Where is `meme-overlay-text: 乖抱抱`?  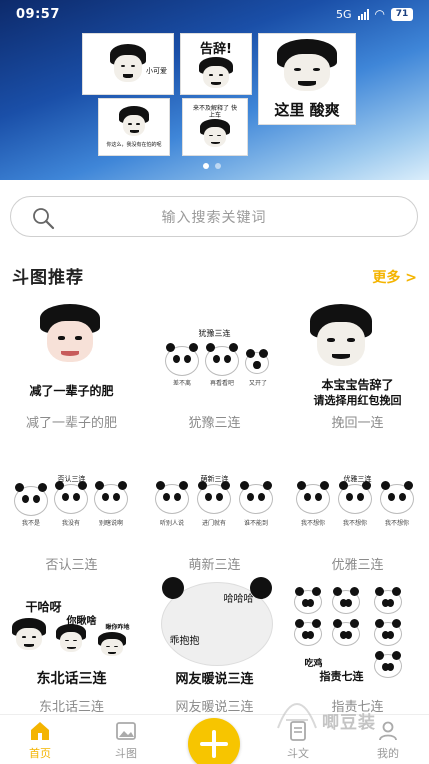 meme-overlay-text: 乖抱抱 is located at coordinates (184, 641).